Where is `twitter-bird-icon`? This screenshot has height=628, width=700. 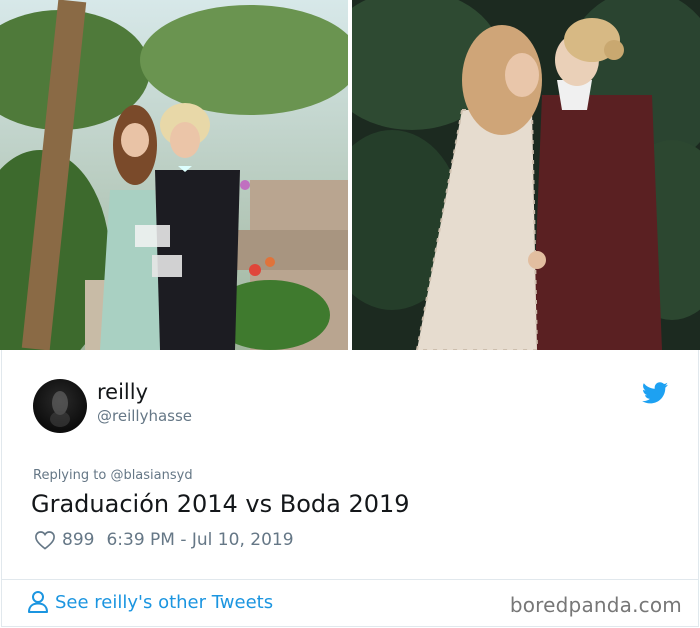
twitter-bird-icon is located at coordinates (655, 393).